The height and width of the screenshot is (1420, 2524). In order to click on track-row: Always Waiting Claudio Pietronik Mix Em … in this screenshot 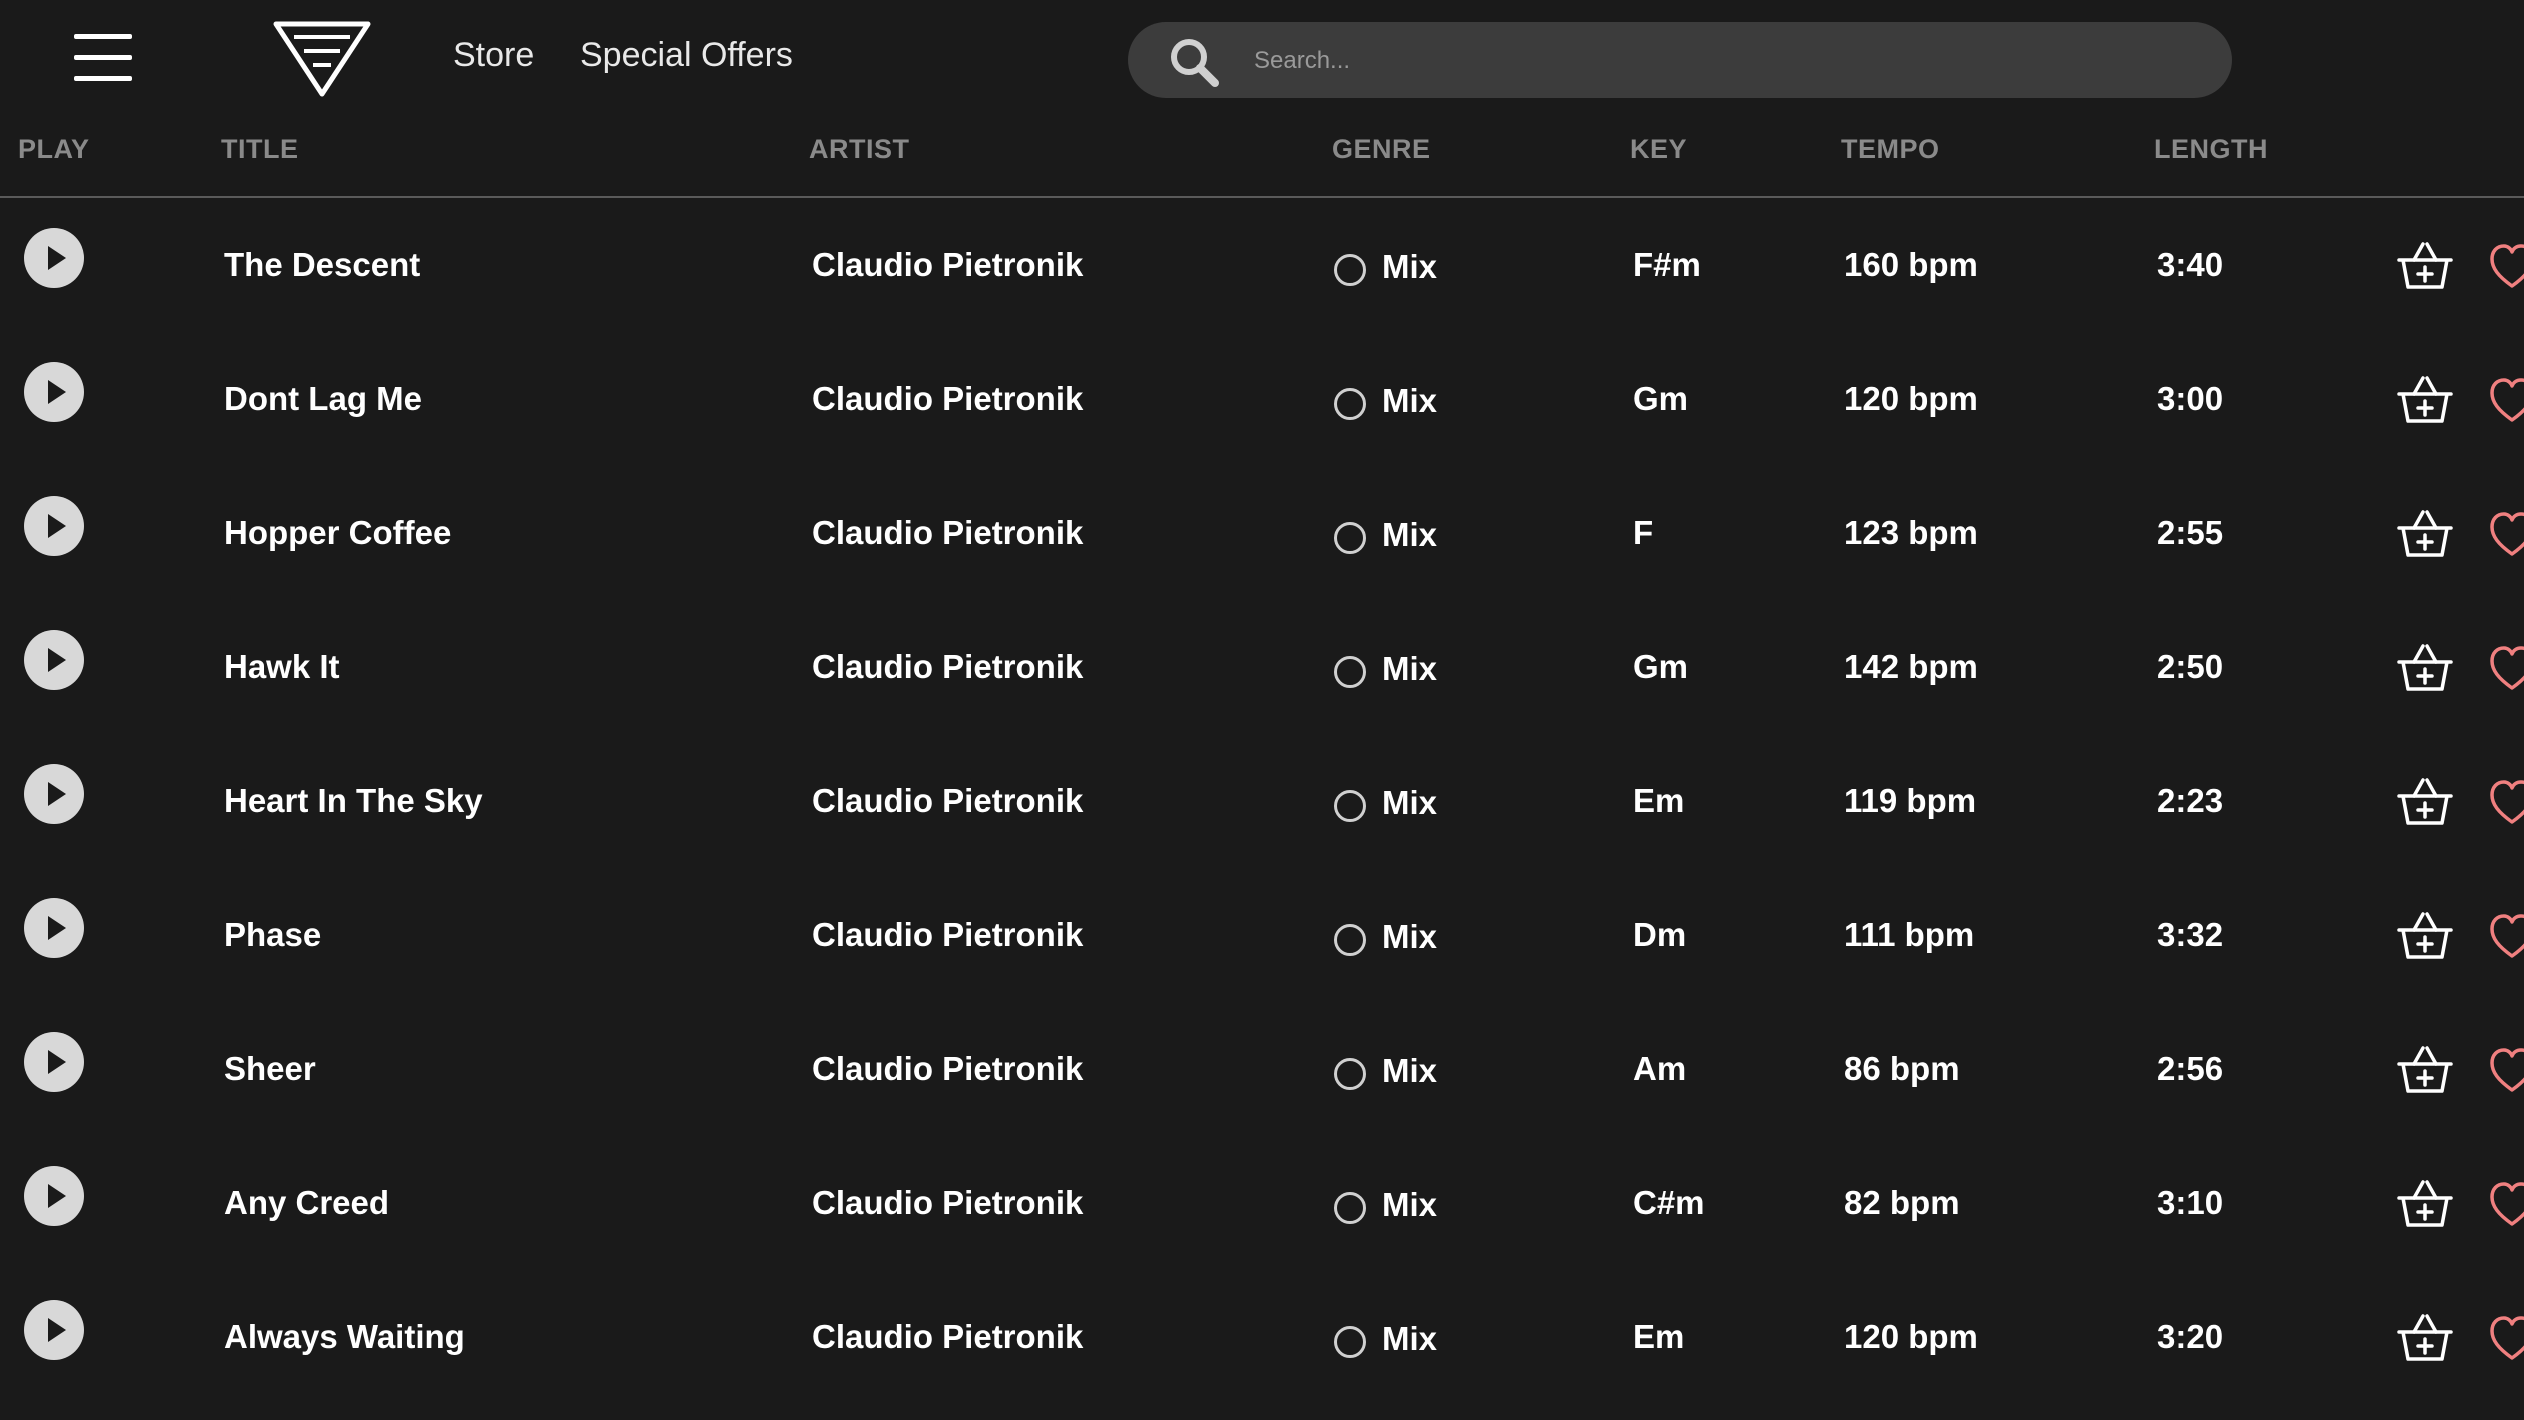, I will do `click(1262, 1337)`.